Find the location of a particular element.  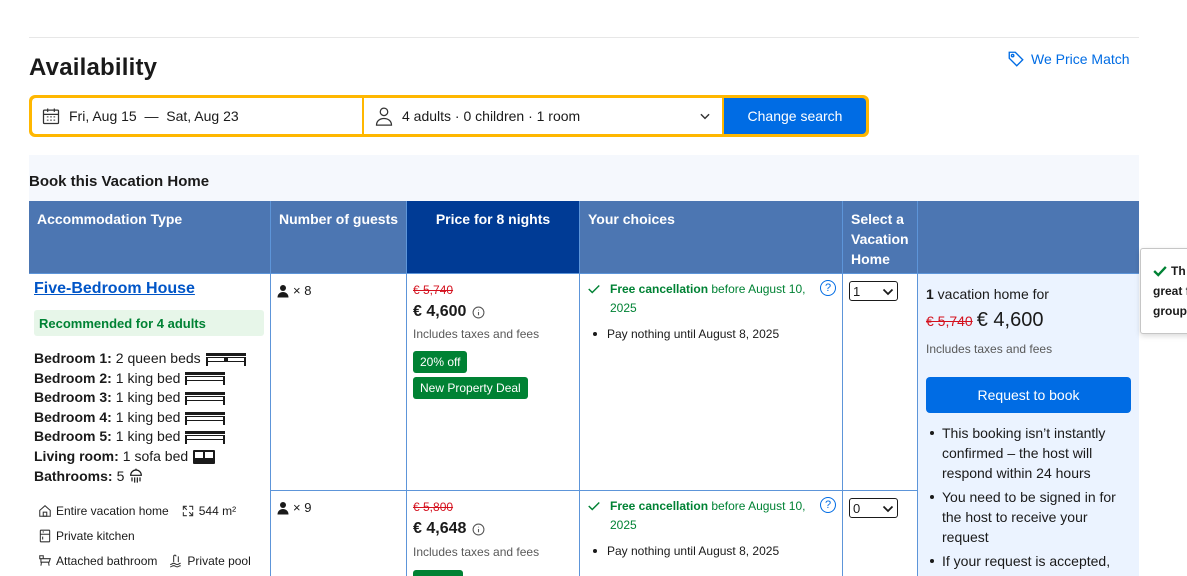

discount-badge is located at coordinates (438, 573).